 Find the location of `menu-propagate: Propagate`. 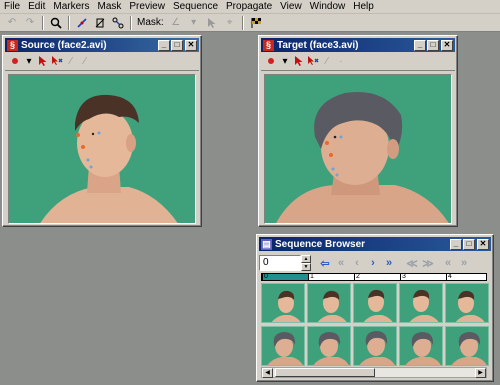

menu-propagate: Propagate is located at coordinates (249, 7).